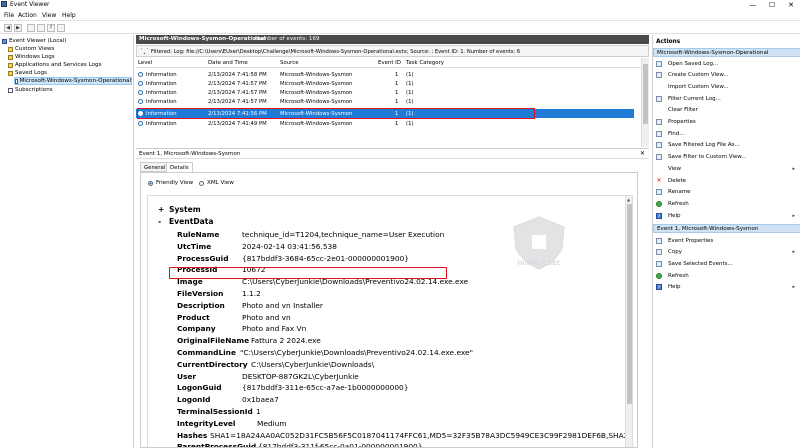 The image size is (800, 448). What do you see at coordinates (69, 15) in the screenshot?
I see `menu-help: Help` at bounding box center [69, 15].